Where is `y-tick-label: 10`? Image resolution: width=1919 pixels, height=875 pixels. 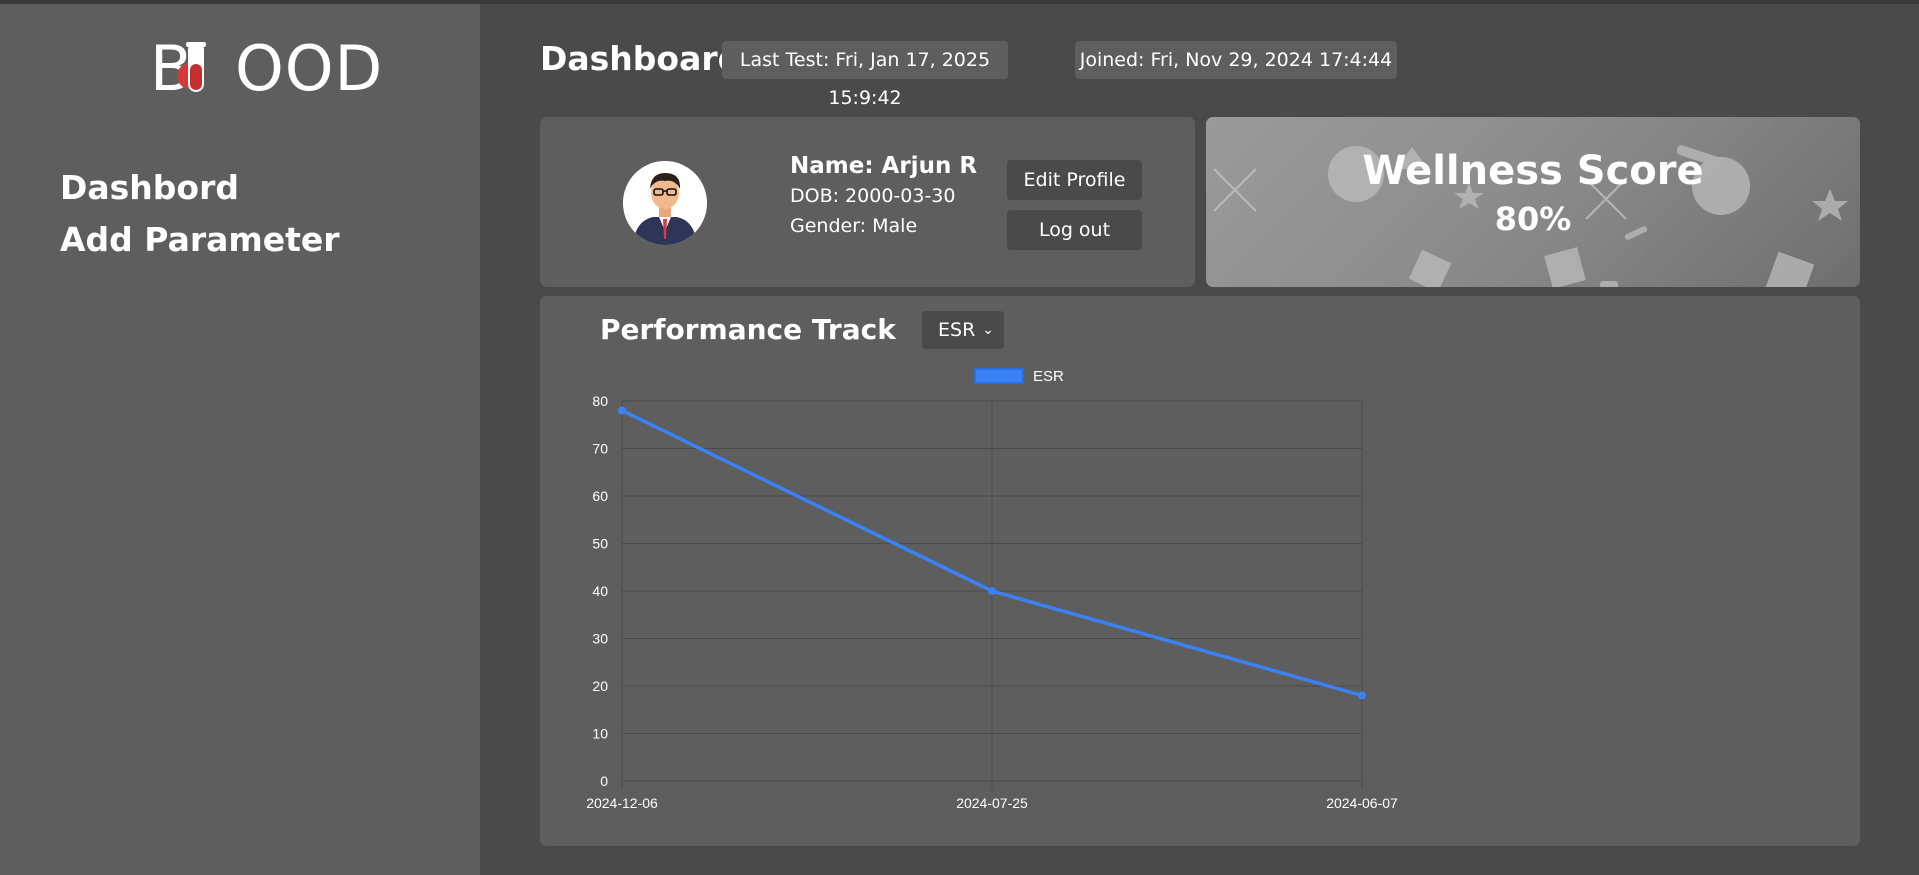
y-tick-label: 10 is located at coordinates (600, 734).